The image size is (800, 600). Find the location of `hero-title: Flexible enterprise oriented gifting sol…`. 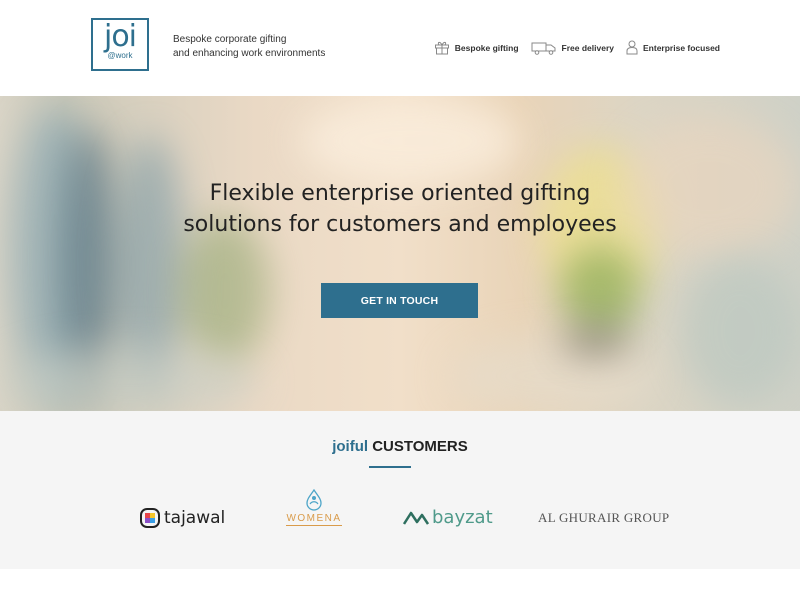

hero-title: Flexible enterprise oriented gifting sol… is located at coordinates (400, 209).